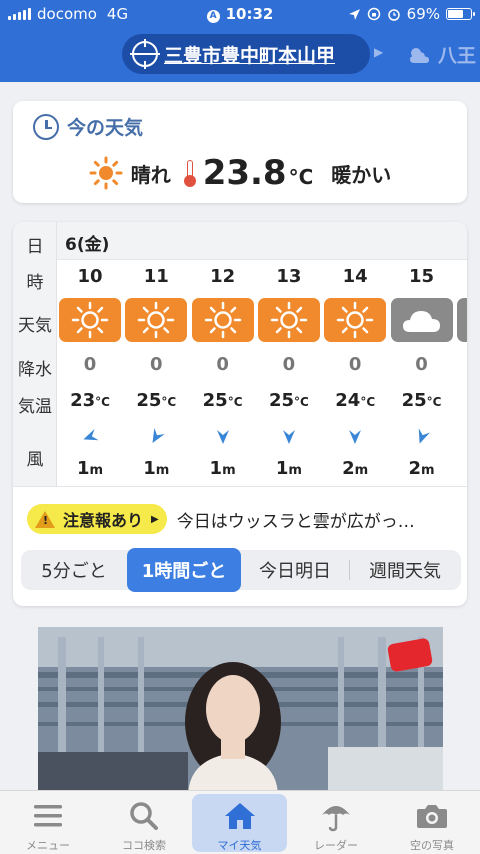  I want to click on hour-column: 11 0 25°C 1m, so click(156, 373).